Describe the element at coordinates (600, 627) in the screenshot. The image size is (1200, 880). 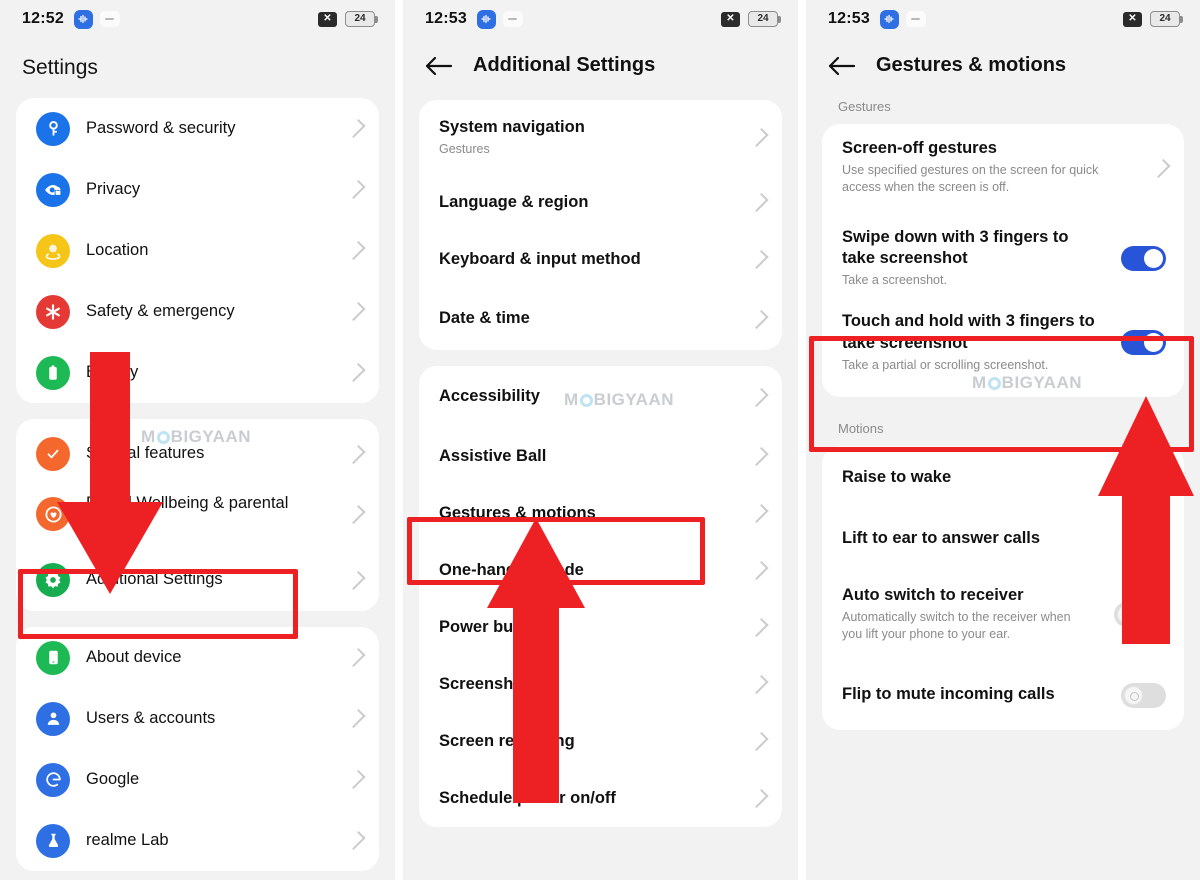
I see `list-item: Power button` at that location.